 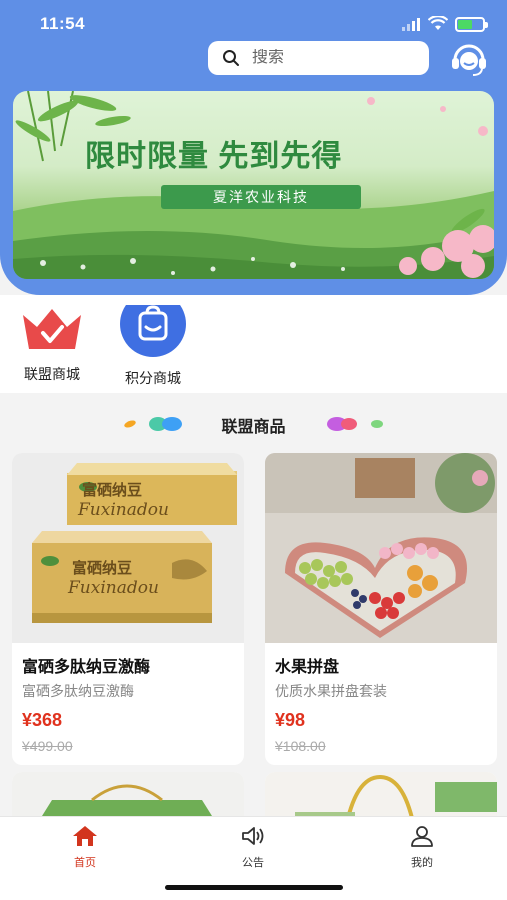 I want to click on cellular-signal-icon, so click(x=411, y=24).